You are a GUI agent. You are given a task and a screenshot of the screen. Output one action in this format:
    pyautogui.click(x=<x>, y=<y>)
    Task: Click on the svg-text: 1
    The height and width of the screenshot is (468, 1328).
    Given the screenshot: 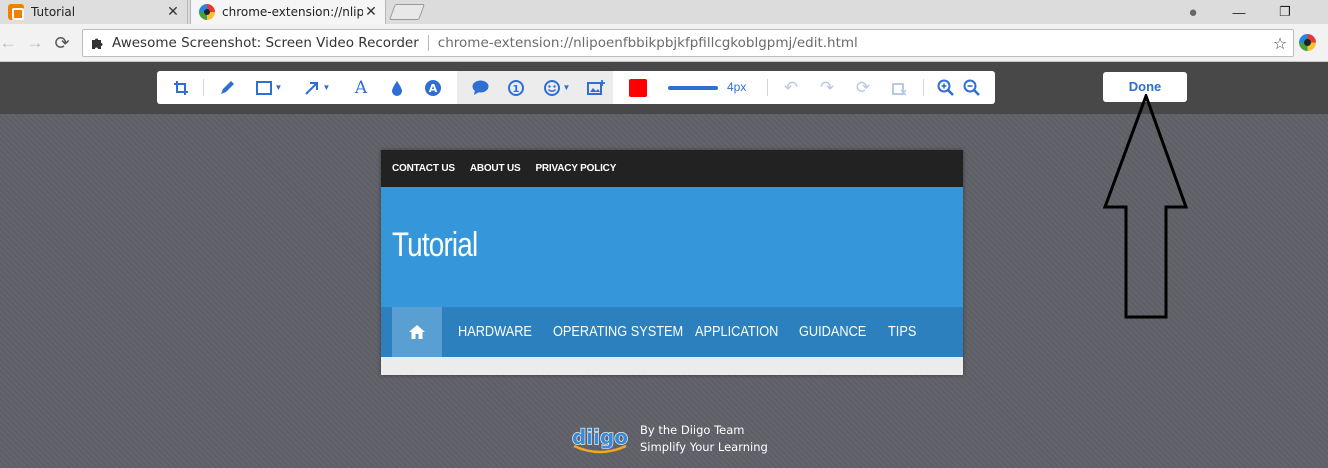 What is the action you would take?
    pyautogui.click(x=516, y=89)
    